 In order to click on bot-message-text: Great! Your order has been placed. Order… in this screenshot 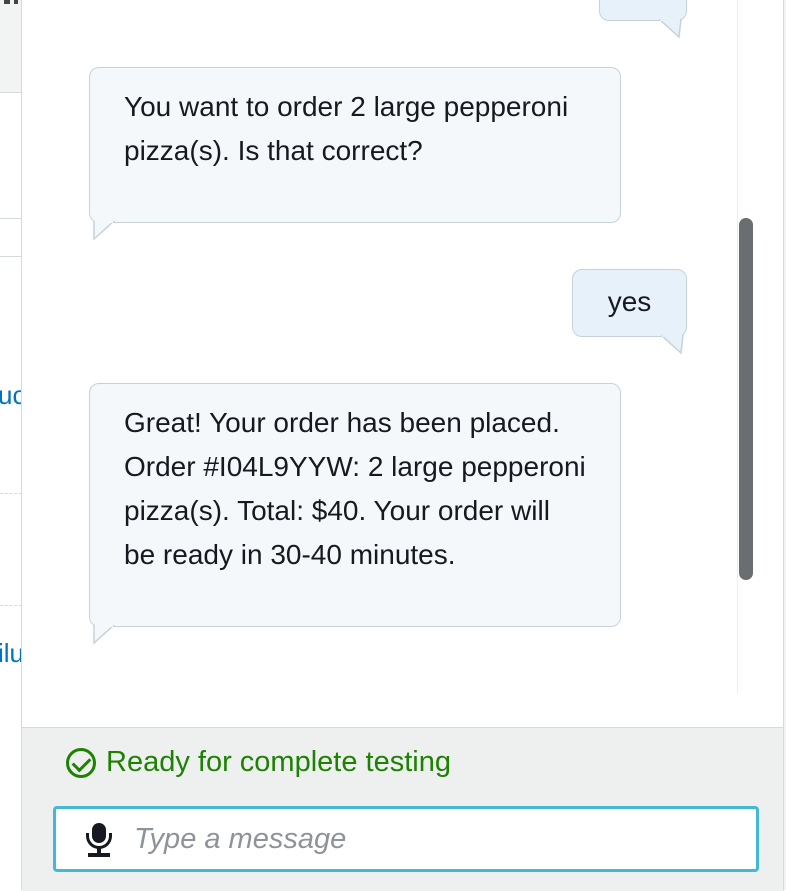, I will do `click(355, 488)`.